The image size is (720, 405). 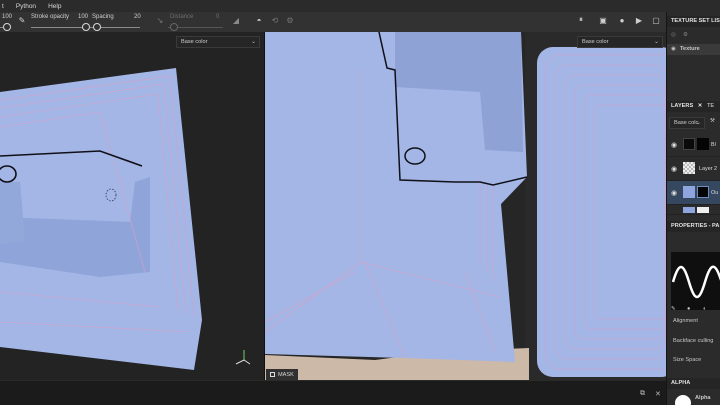 I want to click on texture-set-name: Texture, so click(x=690, y=49).